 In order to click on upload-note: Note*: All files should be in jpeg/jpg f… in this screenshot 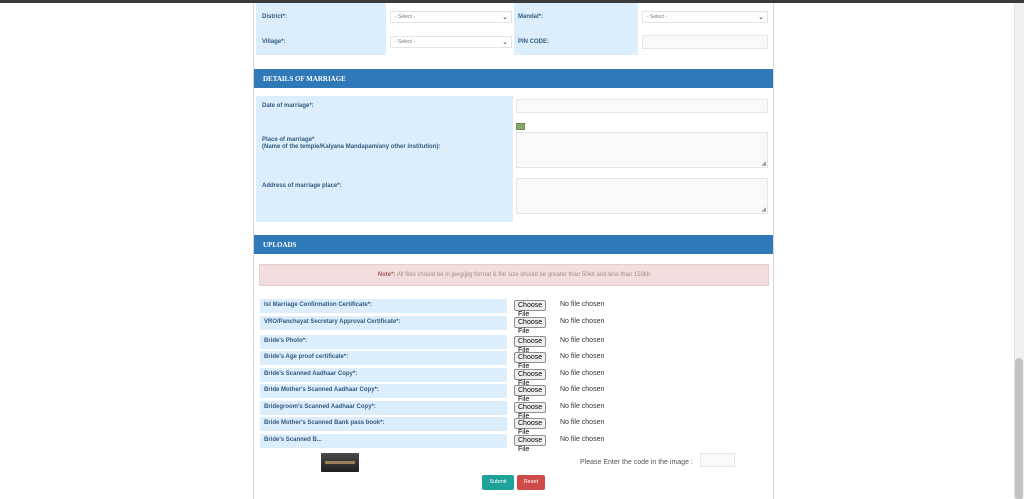, I will do `click(514, 275)`.